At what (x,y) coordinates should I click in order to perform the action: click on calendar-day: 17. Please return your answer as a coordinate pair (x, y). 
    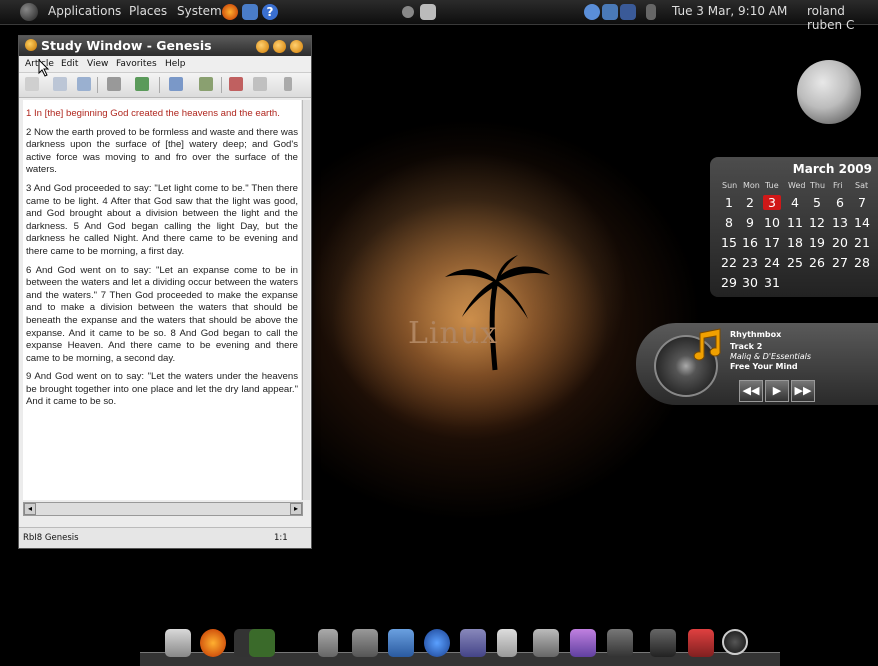
    Looking at the image, I should click on (772, 242).